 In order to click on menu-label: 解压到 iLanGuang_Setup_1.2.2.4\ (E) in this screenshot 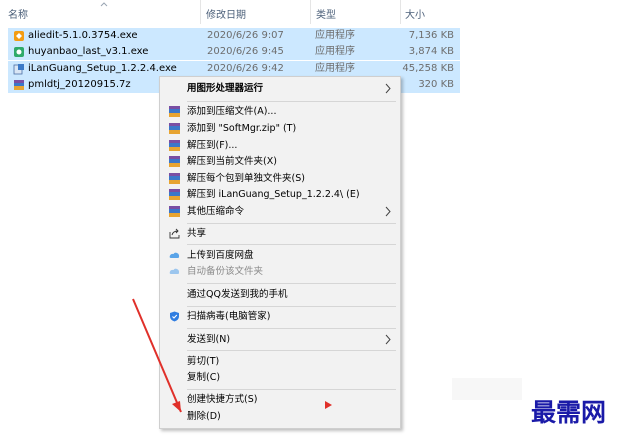, I will do `click(273, 194)`.